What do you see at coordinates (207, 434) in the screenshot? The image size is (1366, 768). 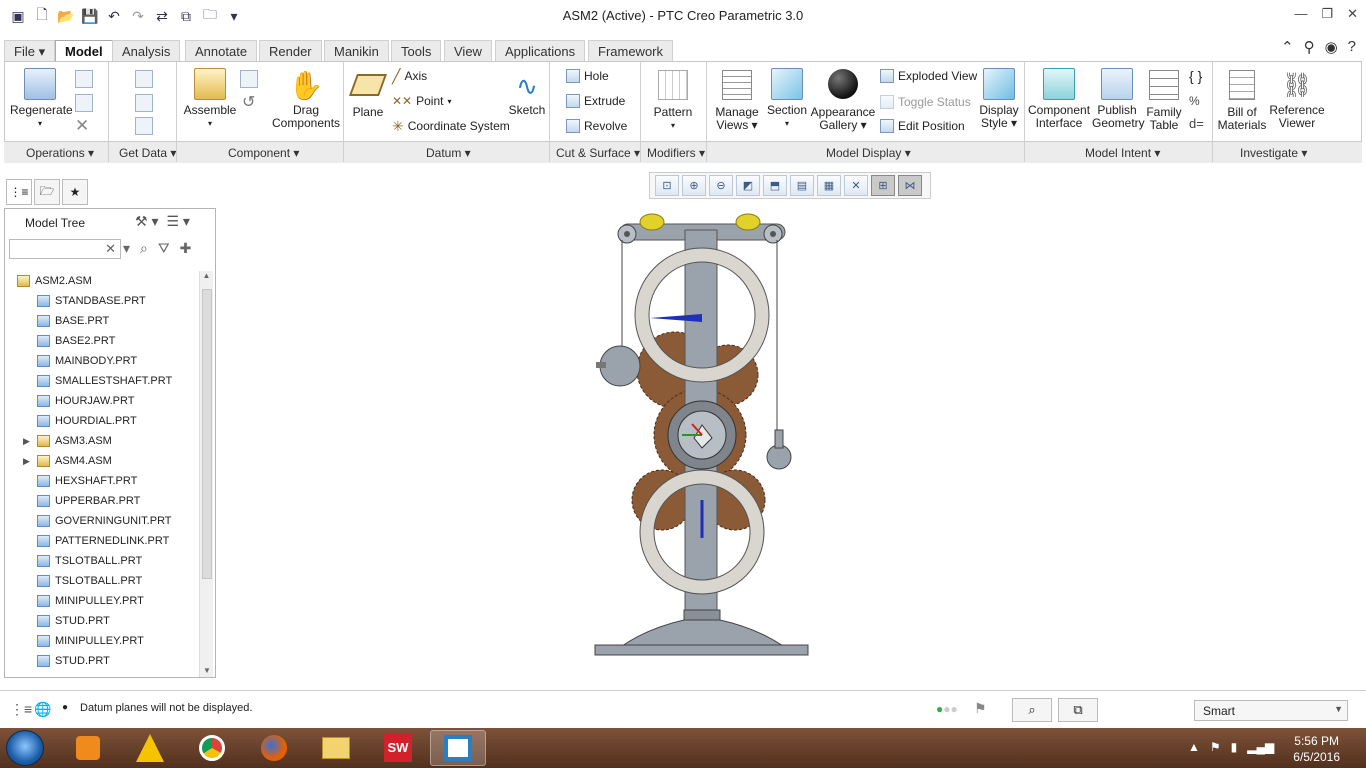 I see `scrollbar-thumb` at bounding box center [207, 434].